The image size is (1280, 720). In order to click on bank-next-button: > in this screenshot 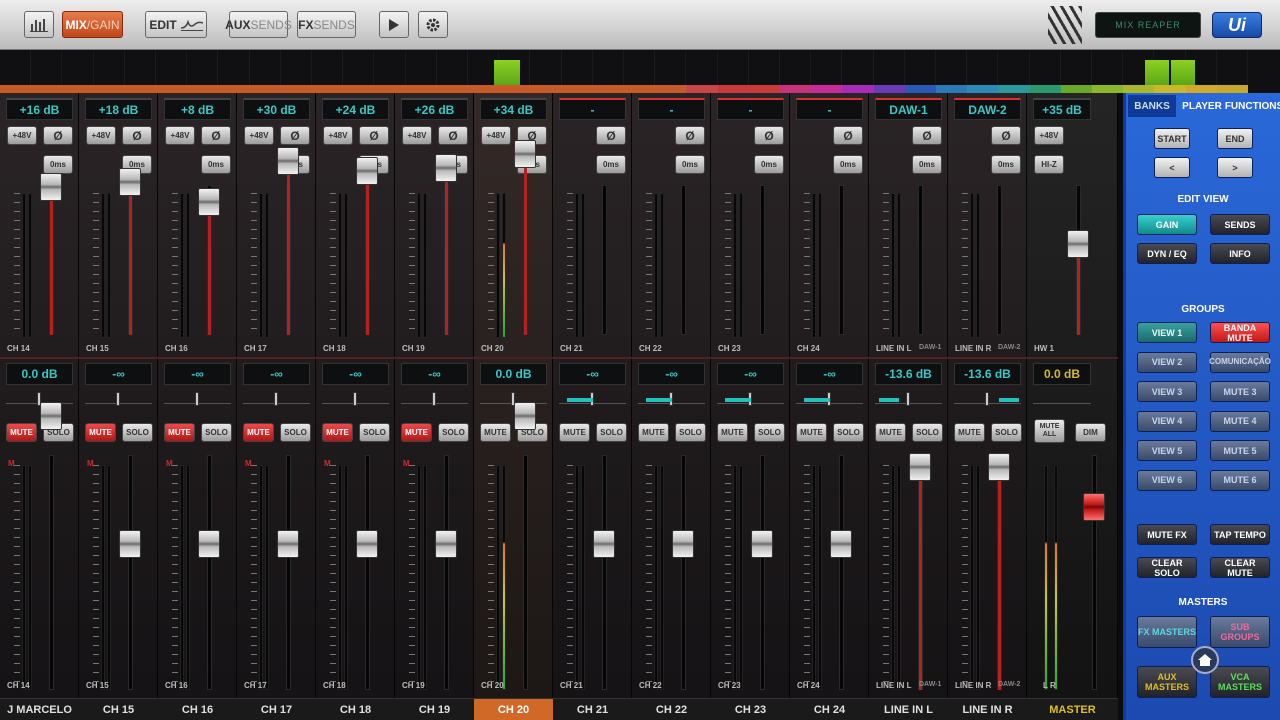, I will do `click(1235, 167)`.